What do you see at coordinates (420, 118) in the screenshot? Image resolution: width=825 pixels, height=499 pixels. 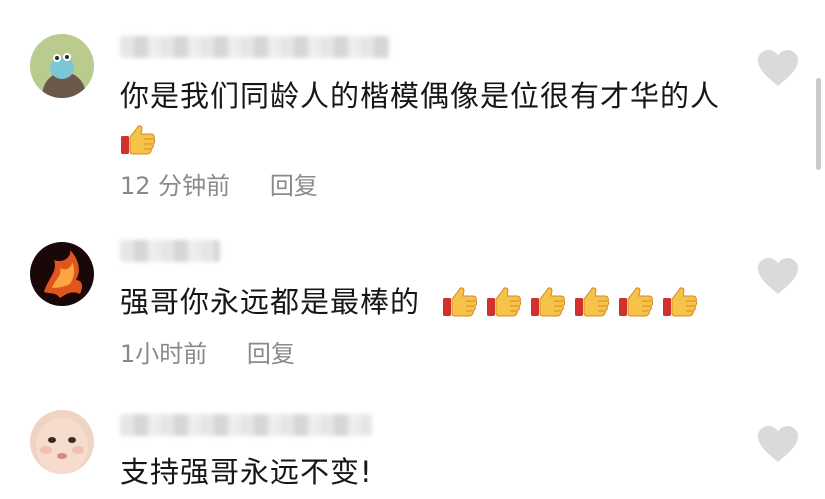 I see `comment-text: 你是我们同龄人的楷模偶像是位很有才华的人` at bounding box center [420, 118].